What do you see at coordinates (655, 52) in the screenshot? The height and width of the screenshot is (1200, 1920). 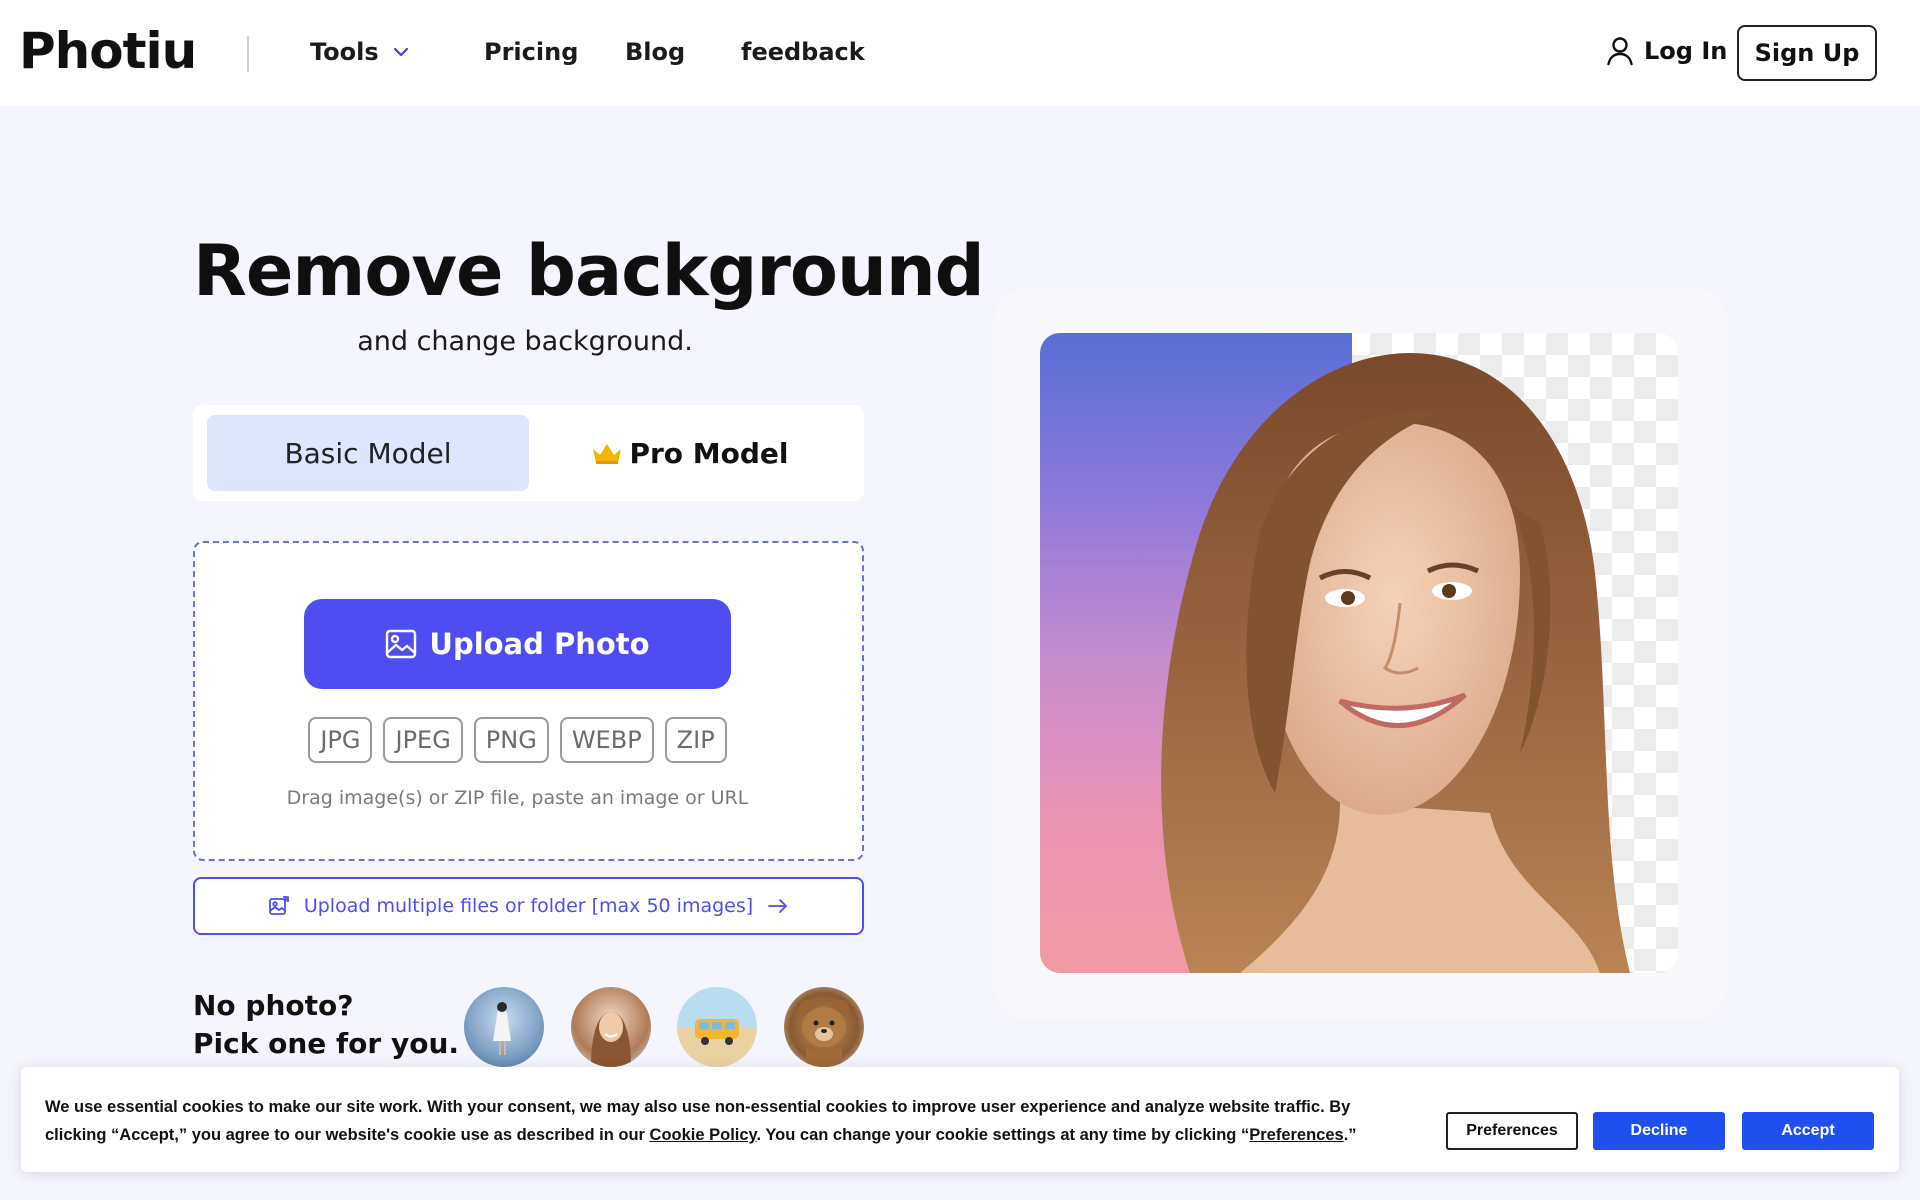 I see `nav-blog: Blog` at bounding box center [655, 52].